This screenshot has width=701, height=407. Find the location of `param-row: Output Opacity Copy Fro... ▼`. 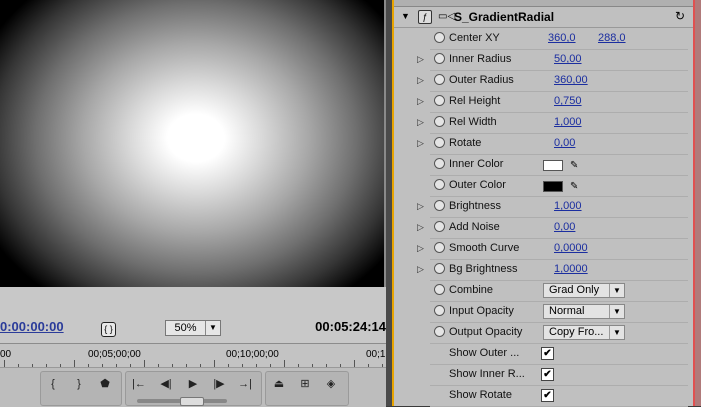

param-row: Output Opacity Copy Fro... ▼ is located at coordinates (543, 333).